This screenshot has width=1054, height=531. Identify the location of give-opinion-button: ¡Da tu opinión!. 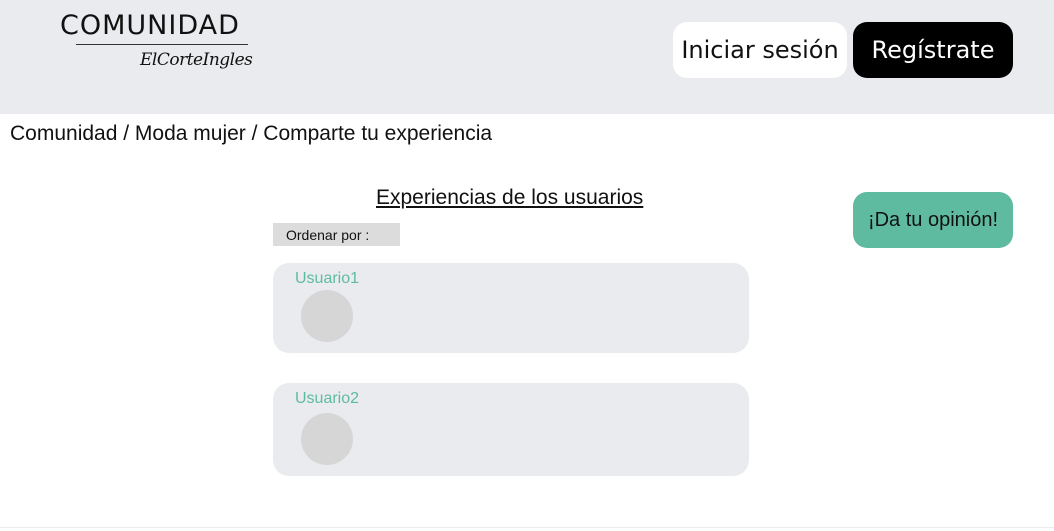
(933, 220).